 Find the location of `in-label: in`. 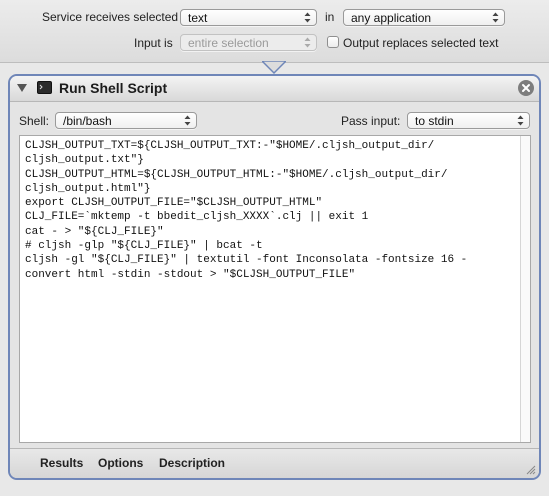

in-label: in is located at coordinates (330, 17).